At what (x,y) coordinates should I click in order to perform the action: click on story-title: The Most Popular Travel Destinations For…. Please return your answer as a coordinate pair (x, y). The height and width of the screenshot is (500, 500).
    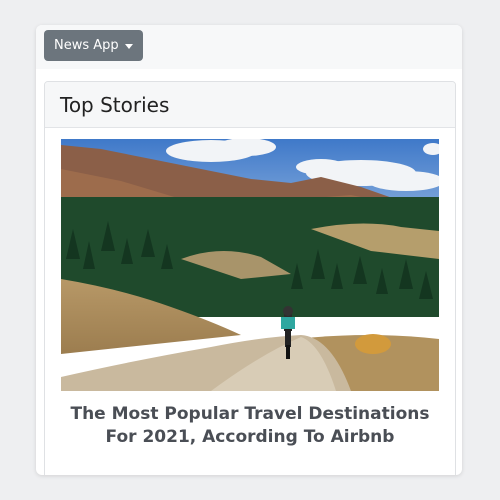
    Looking at the image, I should click on (250, 426).